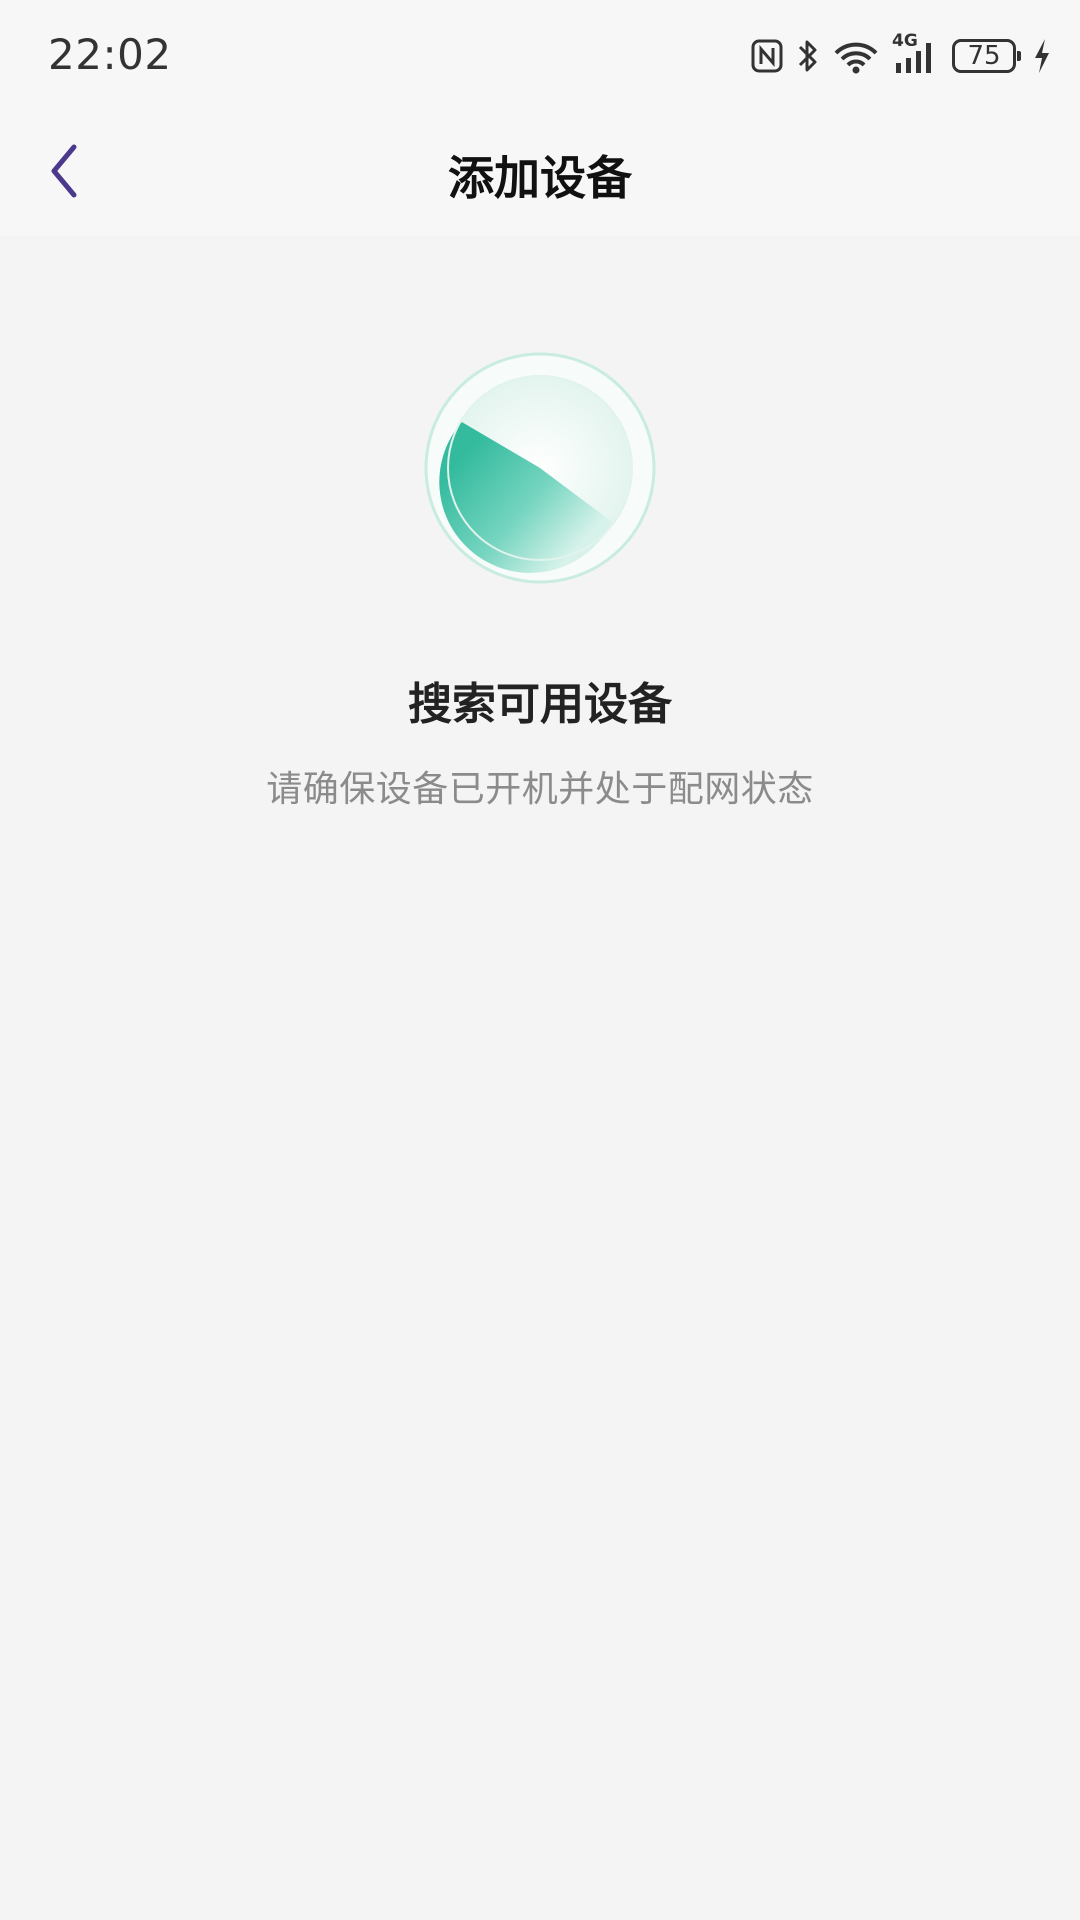  I want to click on search-hint: 请确保设备已开机并处于配网状态, so click(540, 789).